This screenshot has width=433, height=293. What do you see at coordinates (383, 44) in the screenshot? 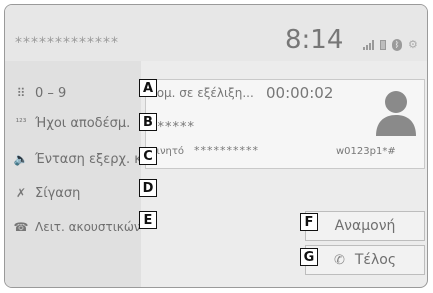
I see `battery-icon` at bounding box center [383, 44].